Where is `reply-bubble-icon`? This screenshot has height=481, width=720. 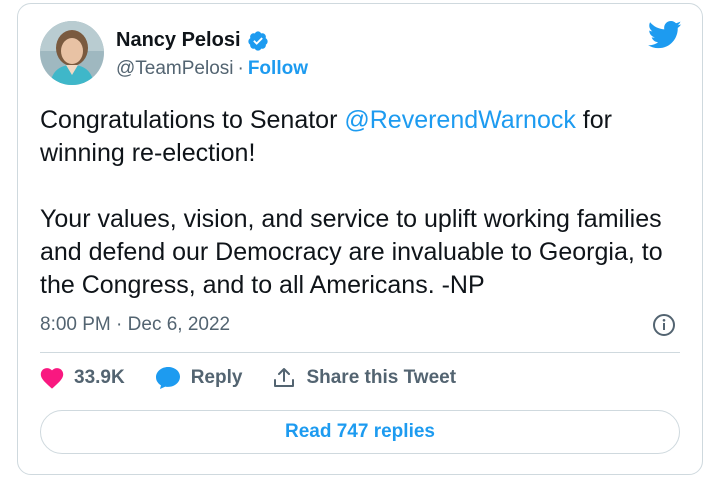
reply-bubble-icon is located at coordinates (167, 378).